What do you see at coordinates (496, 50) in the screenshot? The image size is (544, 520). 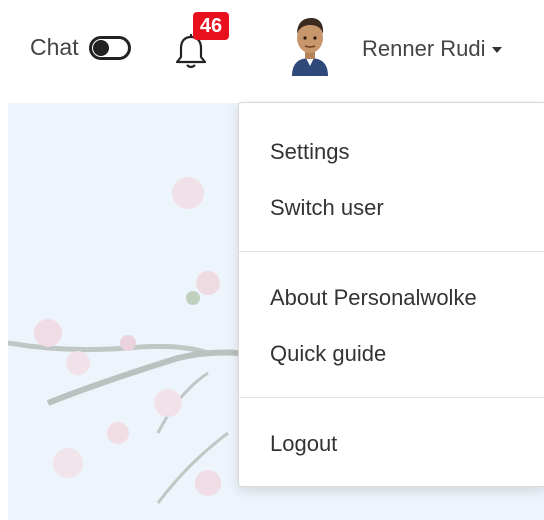 I see `caret-down-icon` at bounding box center [496, 50].